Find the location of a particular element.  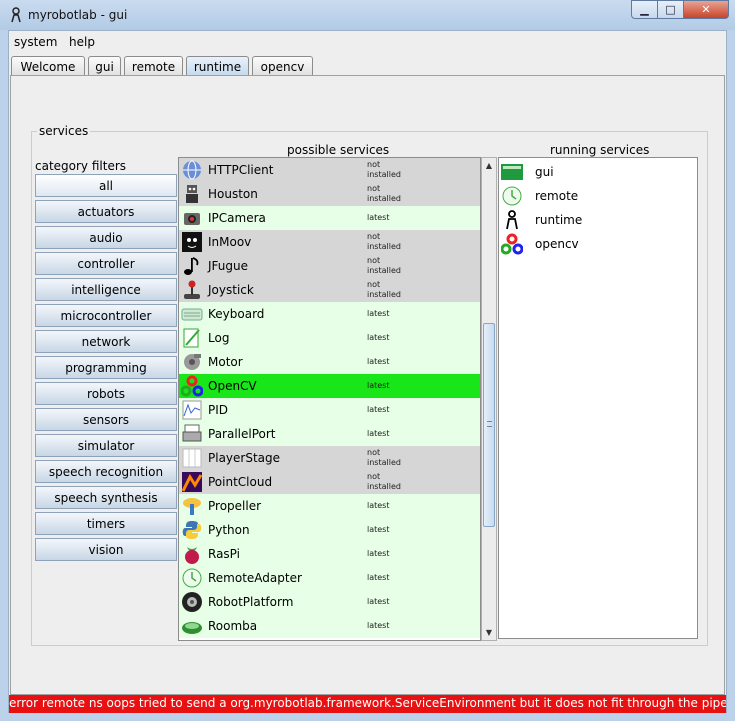

service-row-log: Log latest is located at coordinates (329, 338).